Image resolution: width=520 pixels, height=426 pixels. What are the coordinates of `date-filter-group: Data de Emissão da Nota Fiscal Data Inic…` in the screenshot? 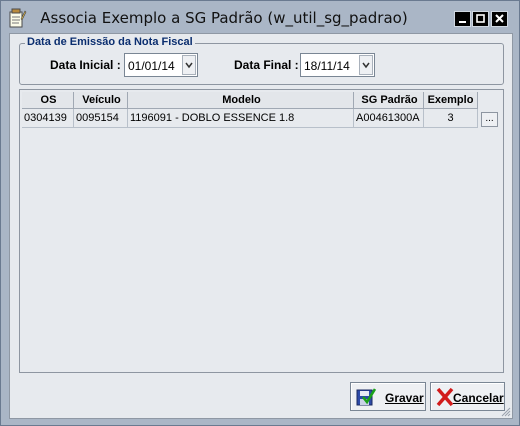 It's located at (261, 60).